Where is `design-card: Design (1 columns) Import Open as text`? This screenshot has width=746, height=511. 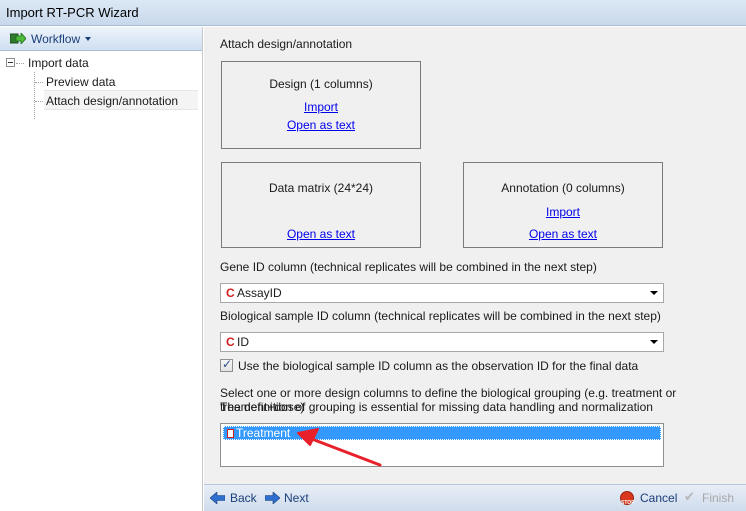
design-card: Design (1 columns) Import Open as text is located at coordinates (321, 105).